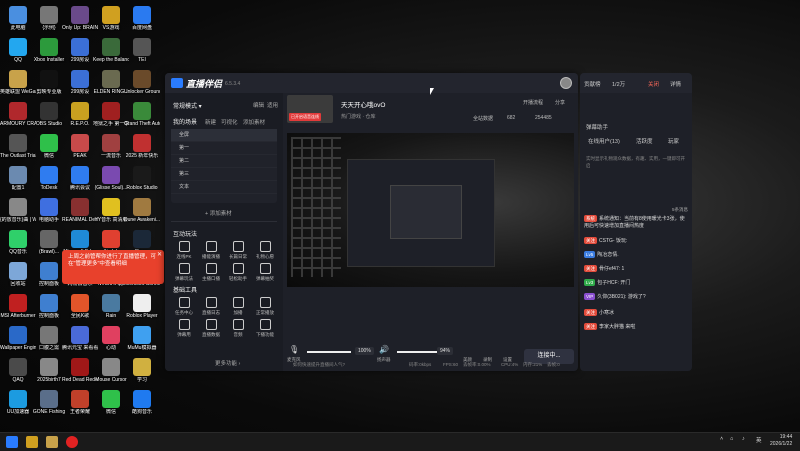 This screenshot has height=451, width=800. I want to click on tool-icon, so click(265, 268).